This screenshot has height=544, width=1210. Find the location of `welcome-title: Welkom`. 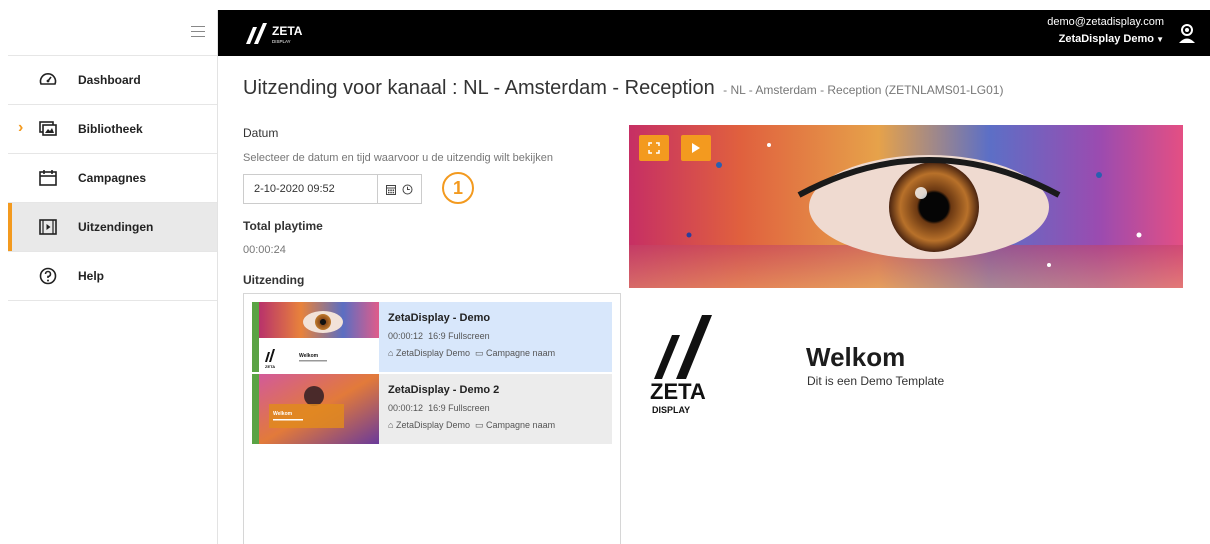

welcome-title: Welkom is located at coordinates (856, 357).